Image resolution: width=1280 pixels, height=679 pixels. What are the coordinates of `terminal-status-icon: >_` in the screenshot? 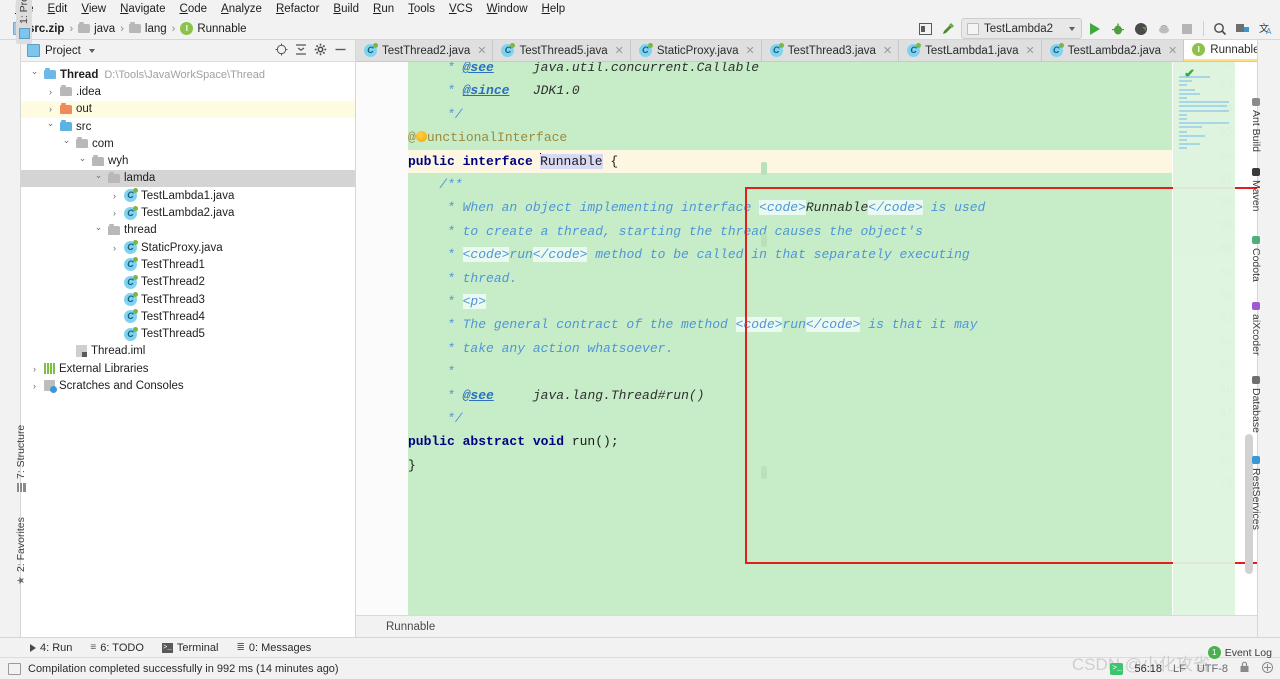 It's located at (1117, 668).